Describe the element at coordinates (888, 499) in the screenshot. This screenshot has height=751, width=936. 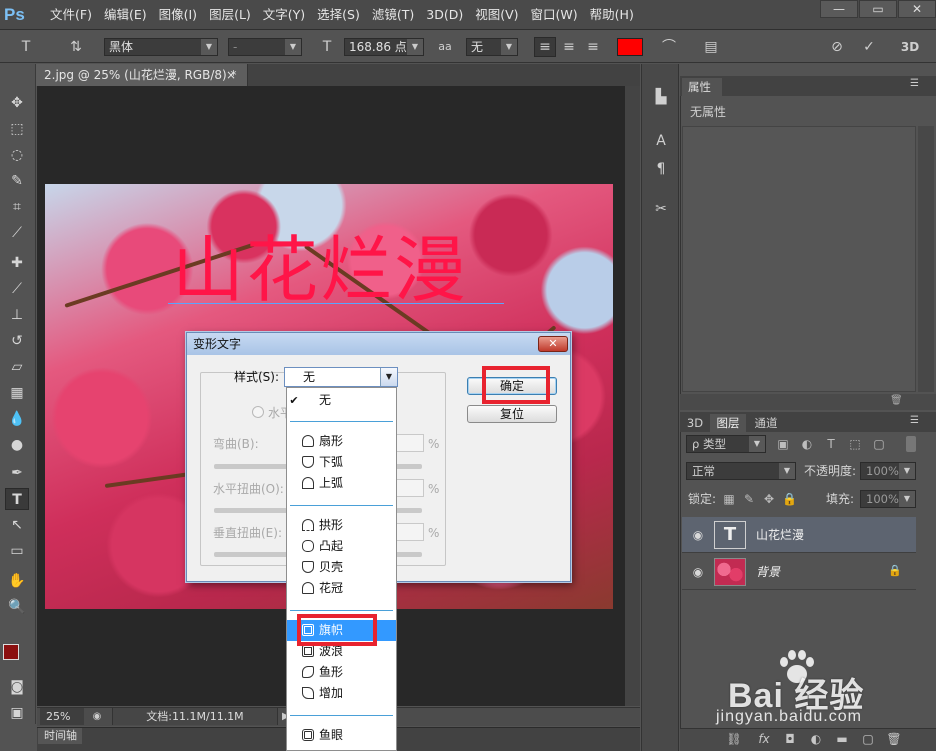
I see `fill-field: 100% ▼` at that location.